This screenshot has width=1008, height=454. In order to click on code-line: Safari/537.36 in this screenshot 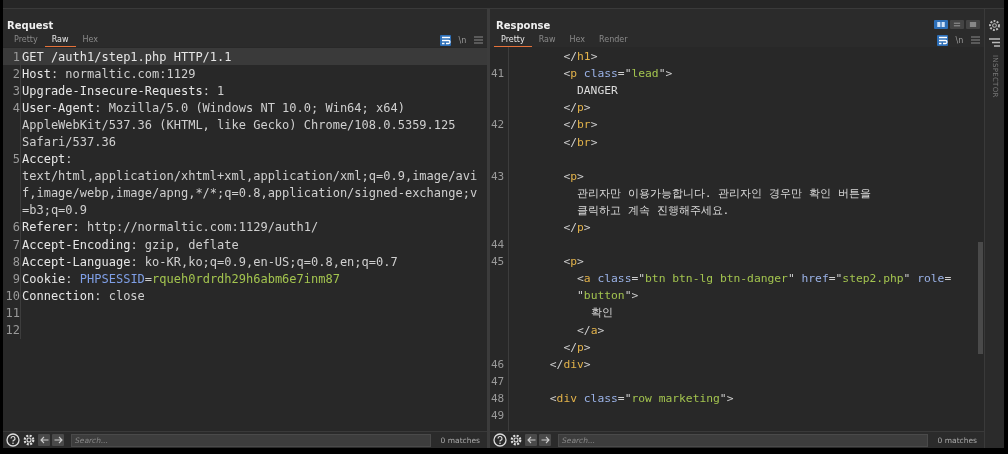, I will do `click(68, 142)`.